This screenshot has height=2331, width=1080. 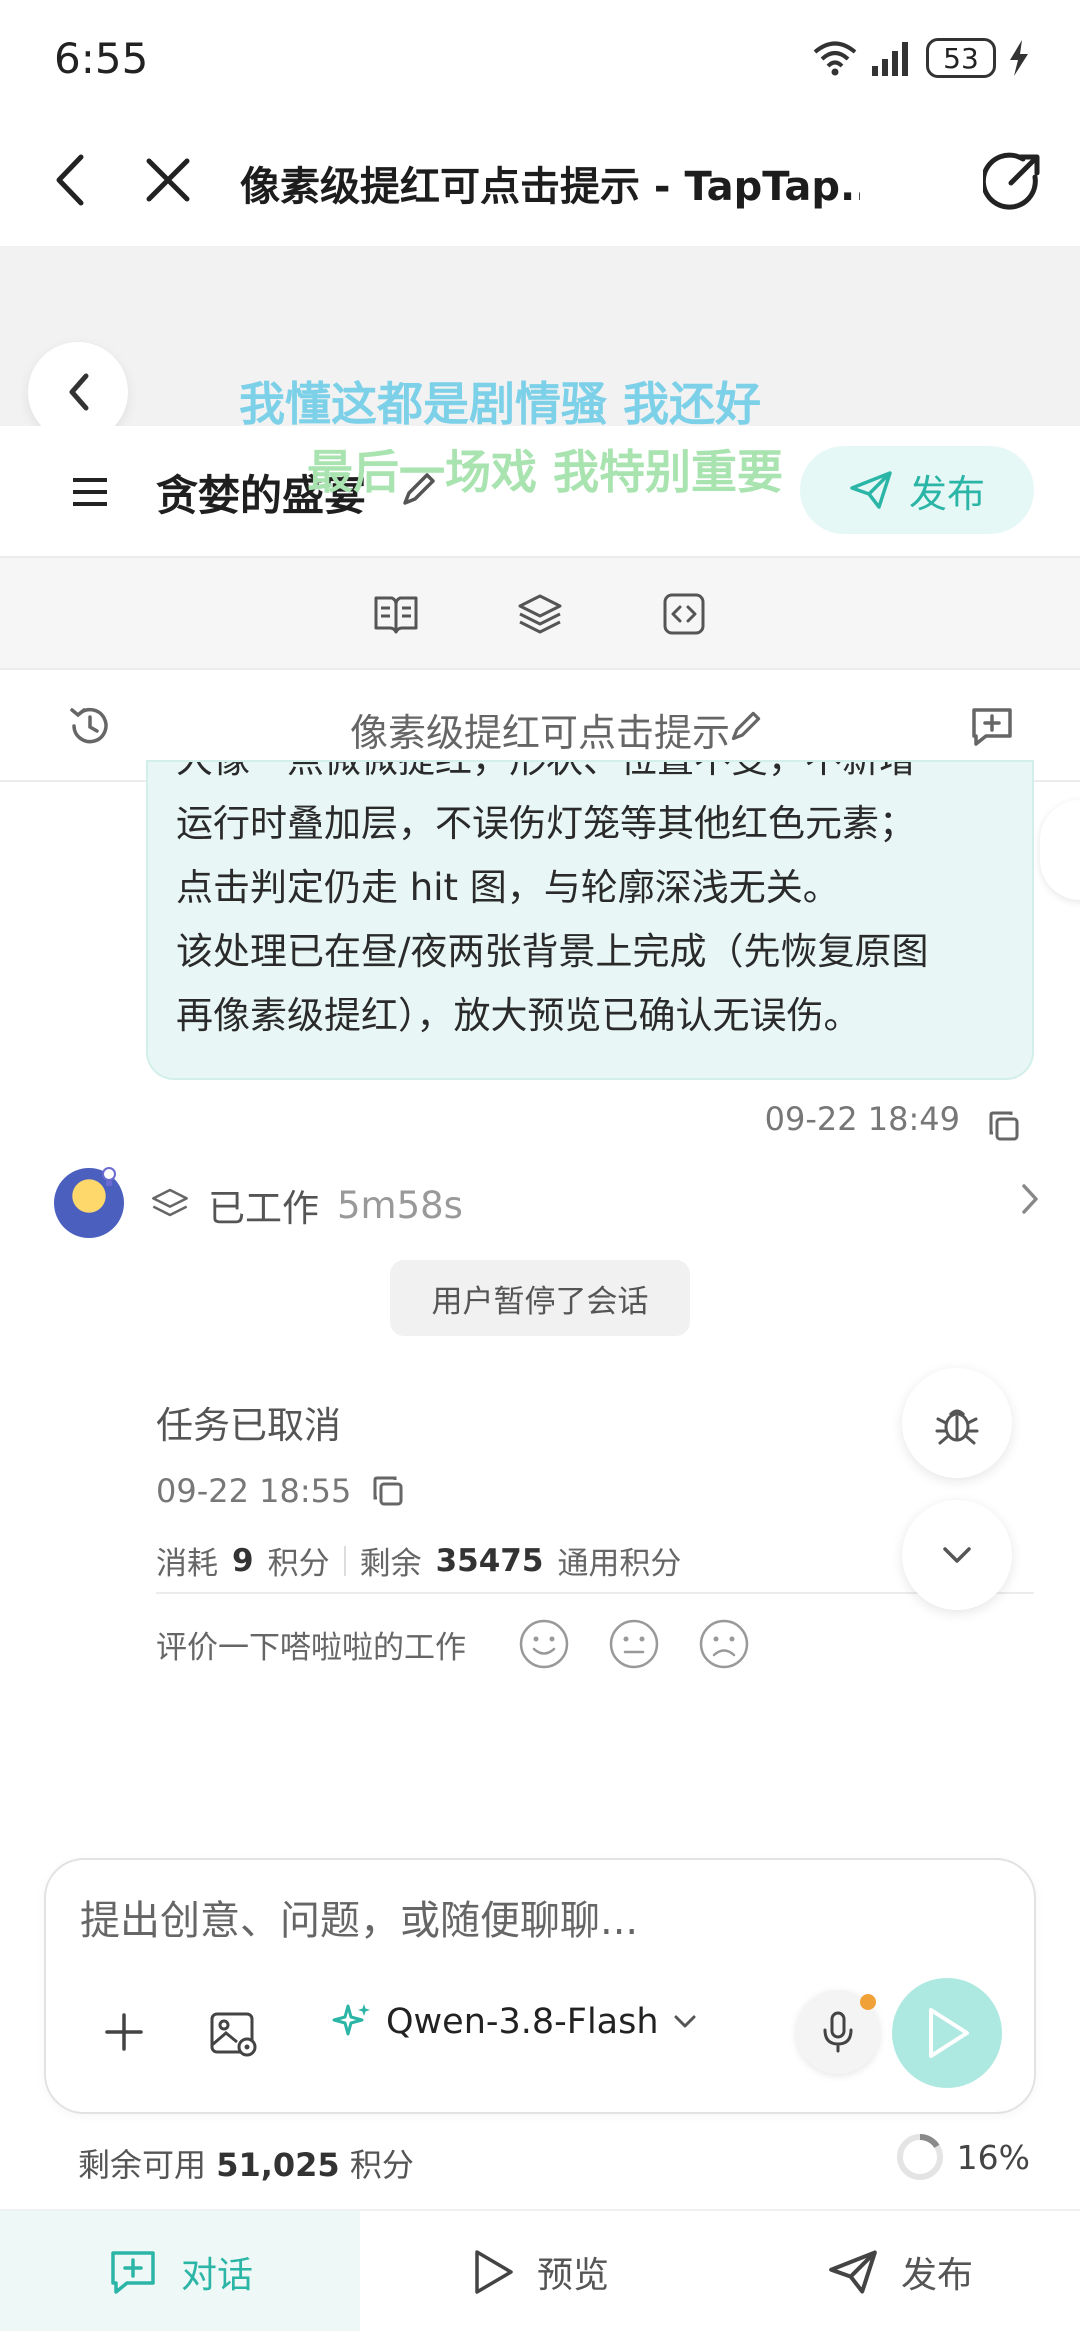 I want to click on credits-unit: 积分, so click(x=381, y=2165).